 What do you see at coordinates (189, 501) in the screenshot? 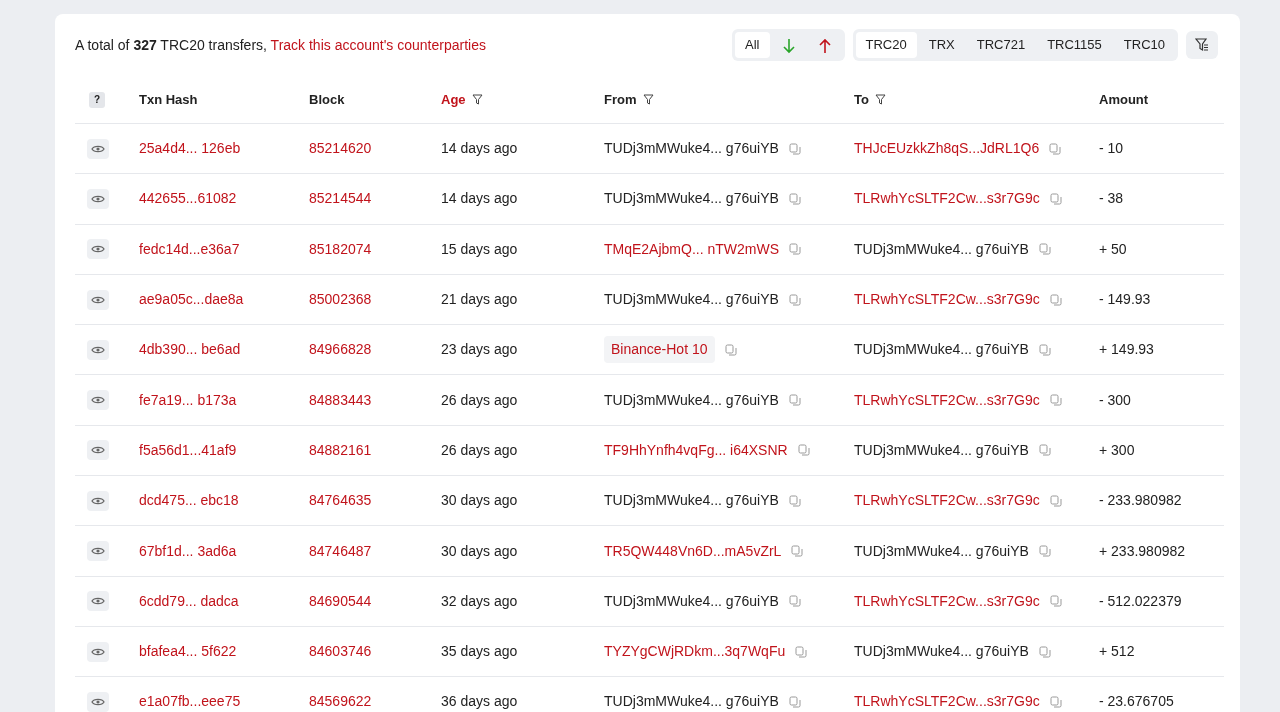
I see `txn-hash-link: dcd475... ebc18` at bounding box center [189, 501].